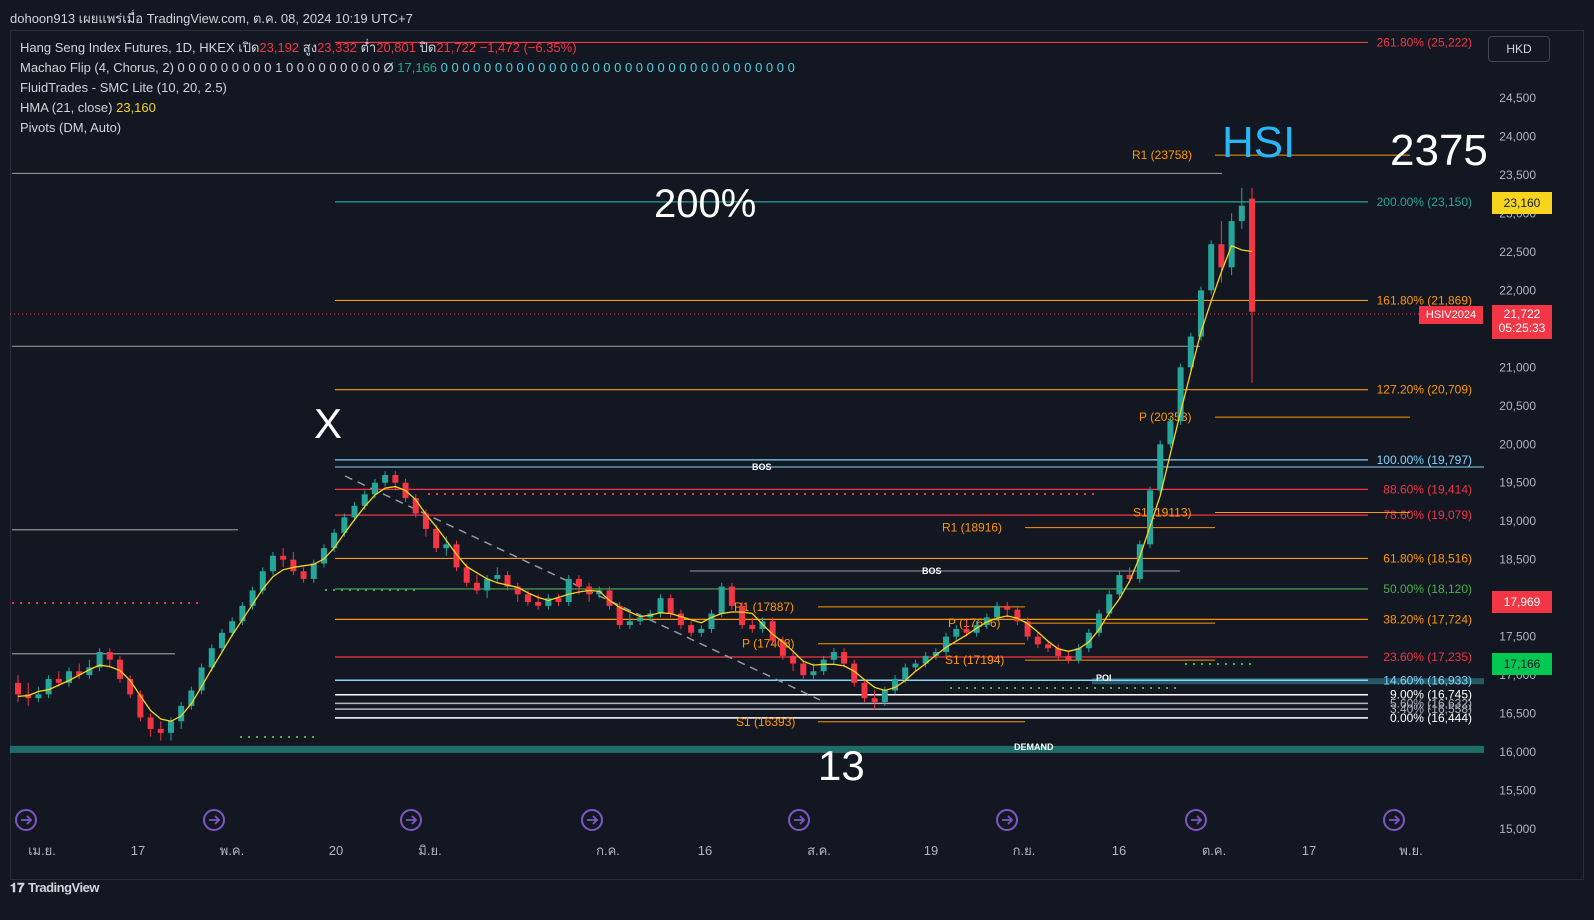 The height and width of the screenshot is (920, 1594). I want to click on close-price-box: 21,722 05:25:33, so click(1522, 322).